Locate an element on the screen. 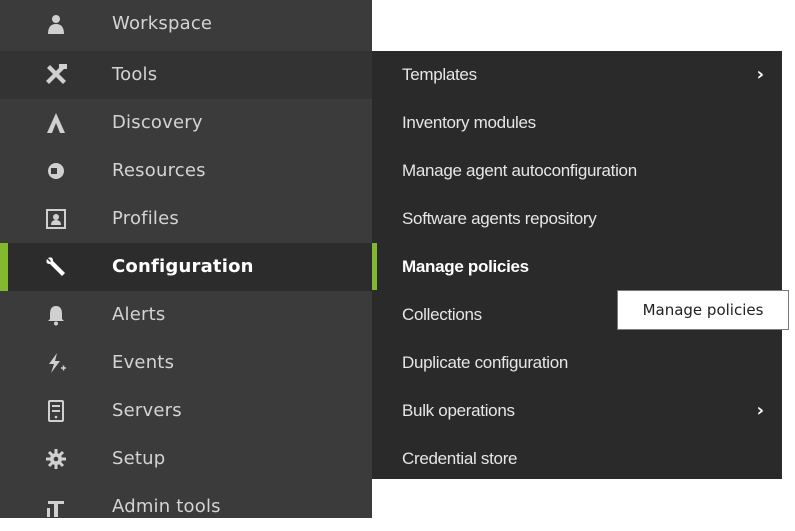  sidebar-item-label: Resources is located at coordinates (159, 170).